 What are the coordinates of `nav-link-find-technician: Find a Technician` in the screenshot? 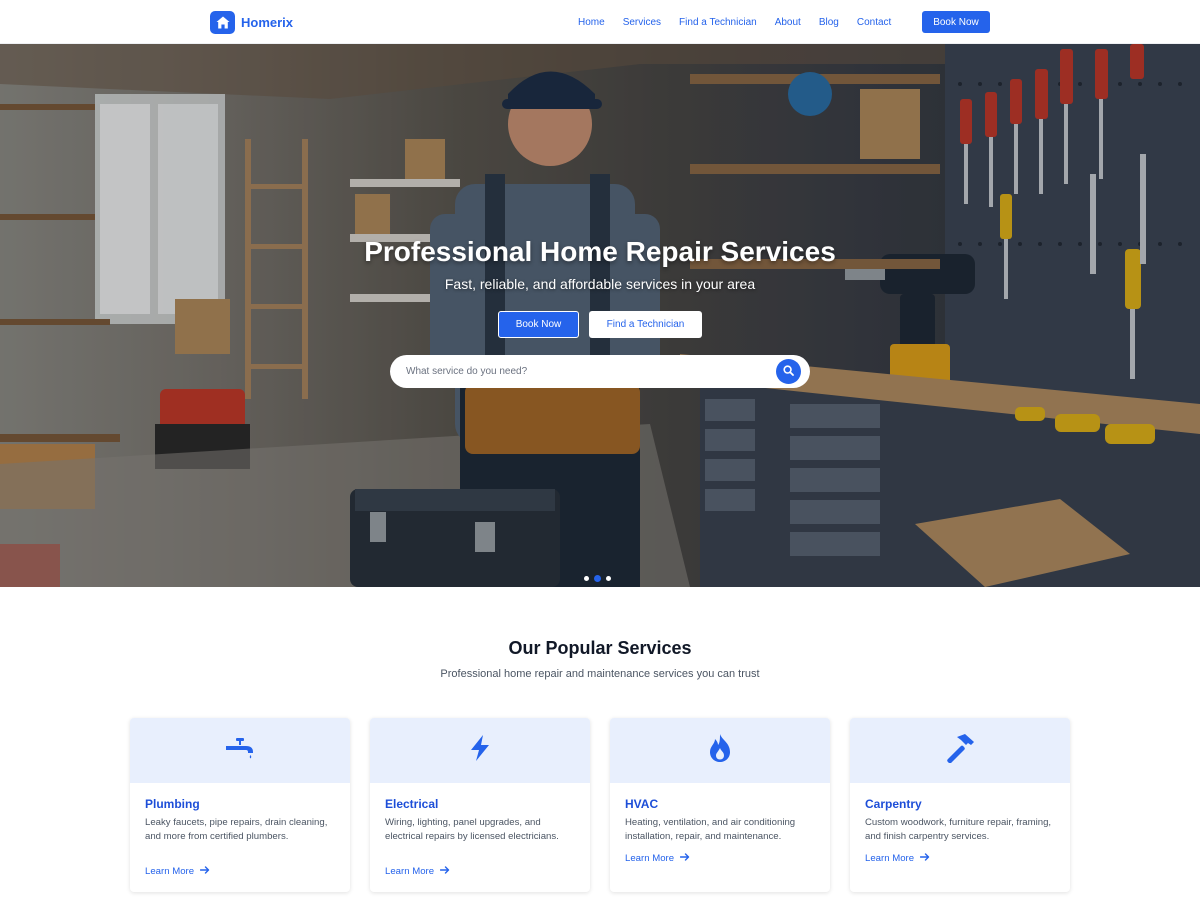 It's located at (718, 22).